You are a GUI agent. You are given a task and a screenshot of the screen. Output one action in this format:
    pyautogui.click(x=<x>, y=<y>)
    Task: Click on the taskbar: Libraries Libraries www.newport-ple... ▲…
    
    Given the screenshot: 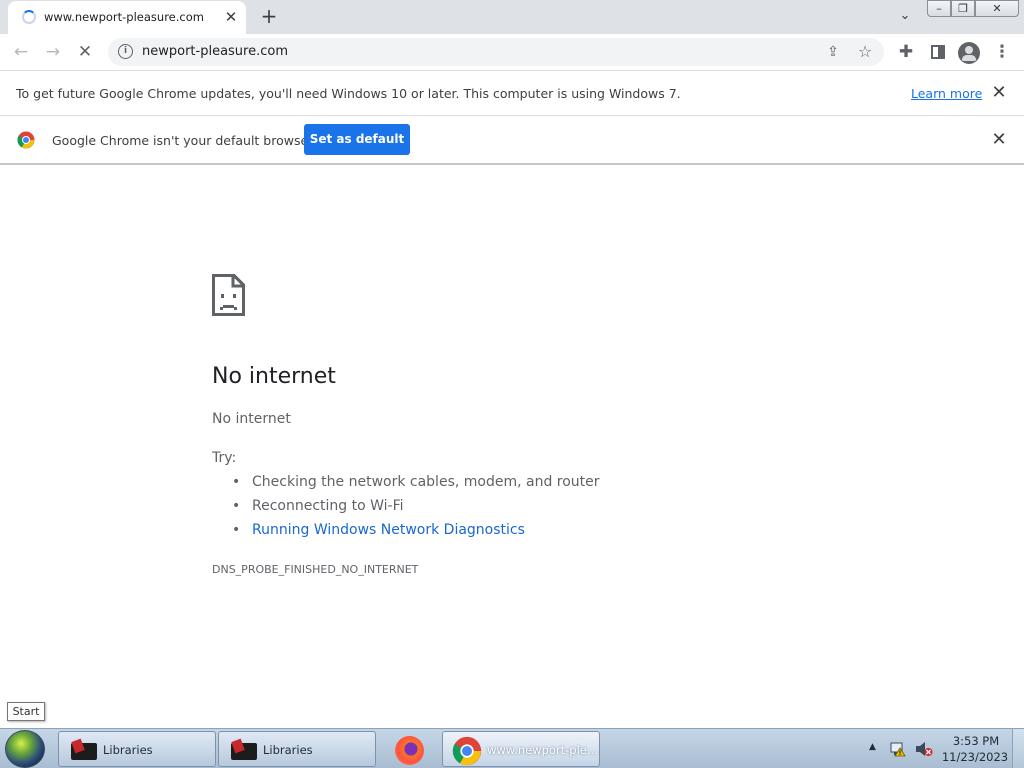 What is the action you would take?
    pyautogui.click(x=512, y=748)
    